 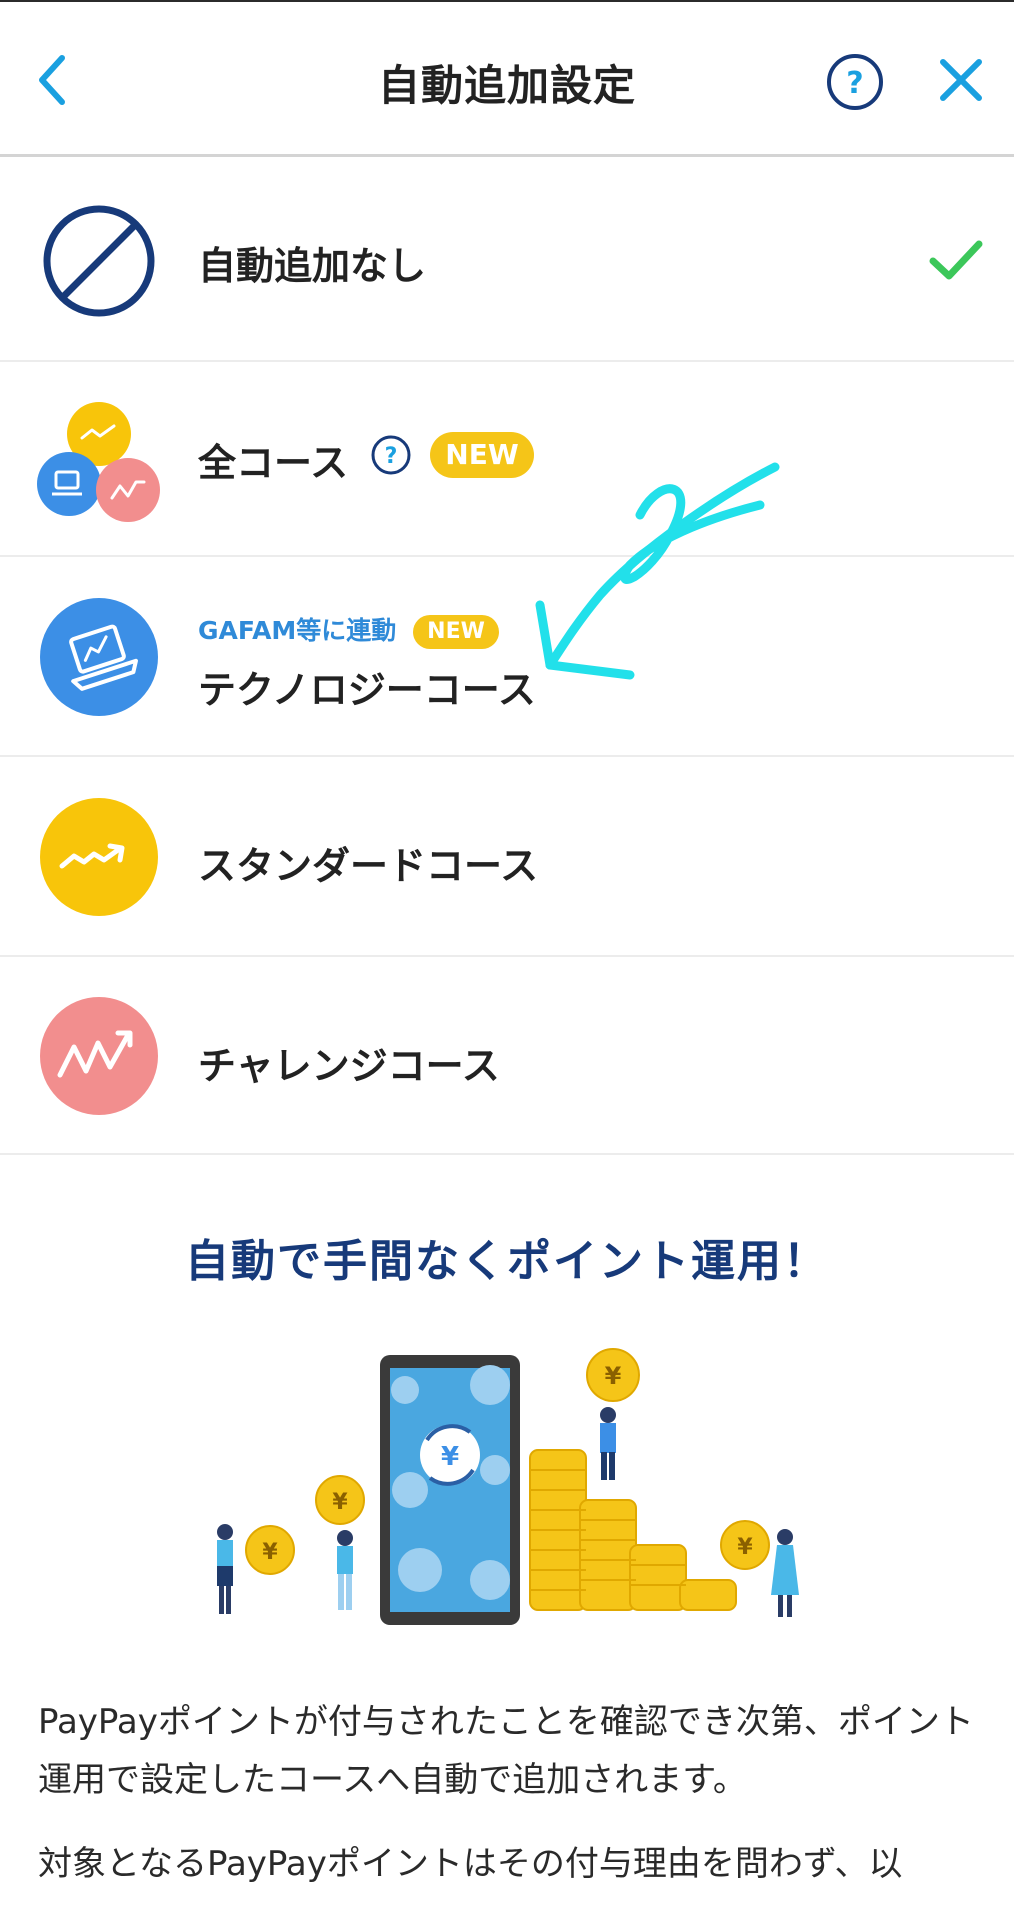 What do you see at coordinates (99, 261) in the screenshot?
I see `prohibited-icon` at bounding box center [99, 261].